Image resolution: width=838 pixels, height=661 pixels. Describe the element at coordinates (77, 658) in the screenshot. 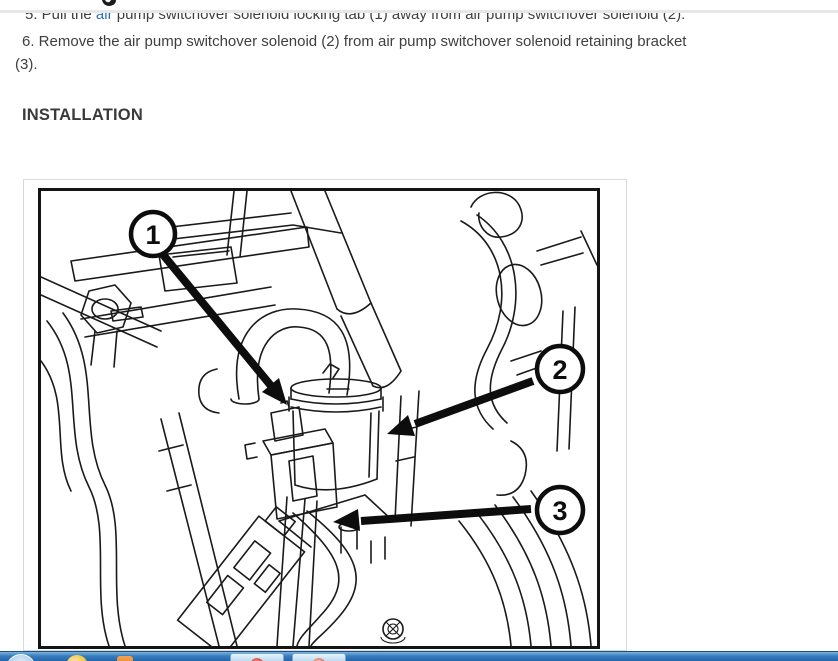

I see `gold-app-icon` at that location.